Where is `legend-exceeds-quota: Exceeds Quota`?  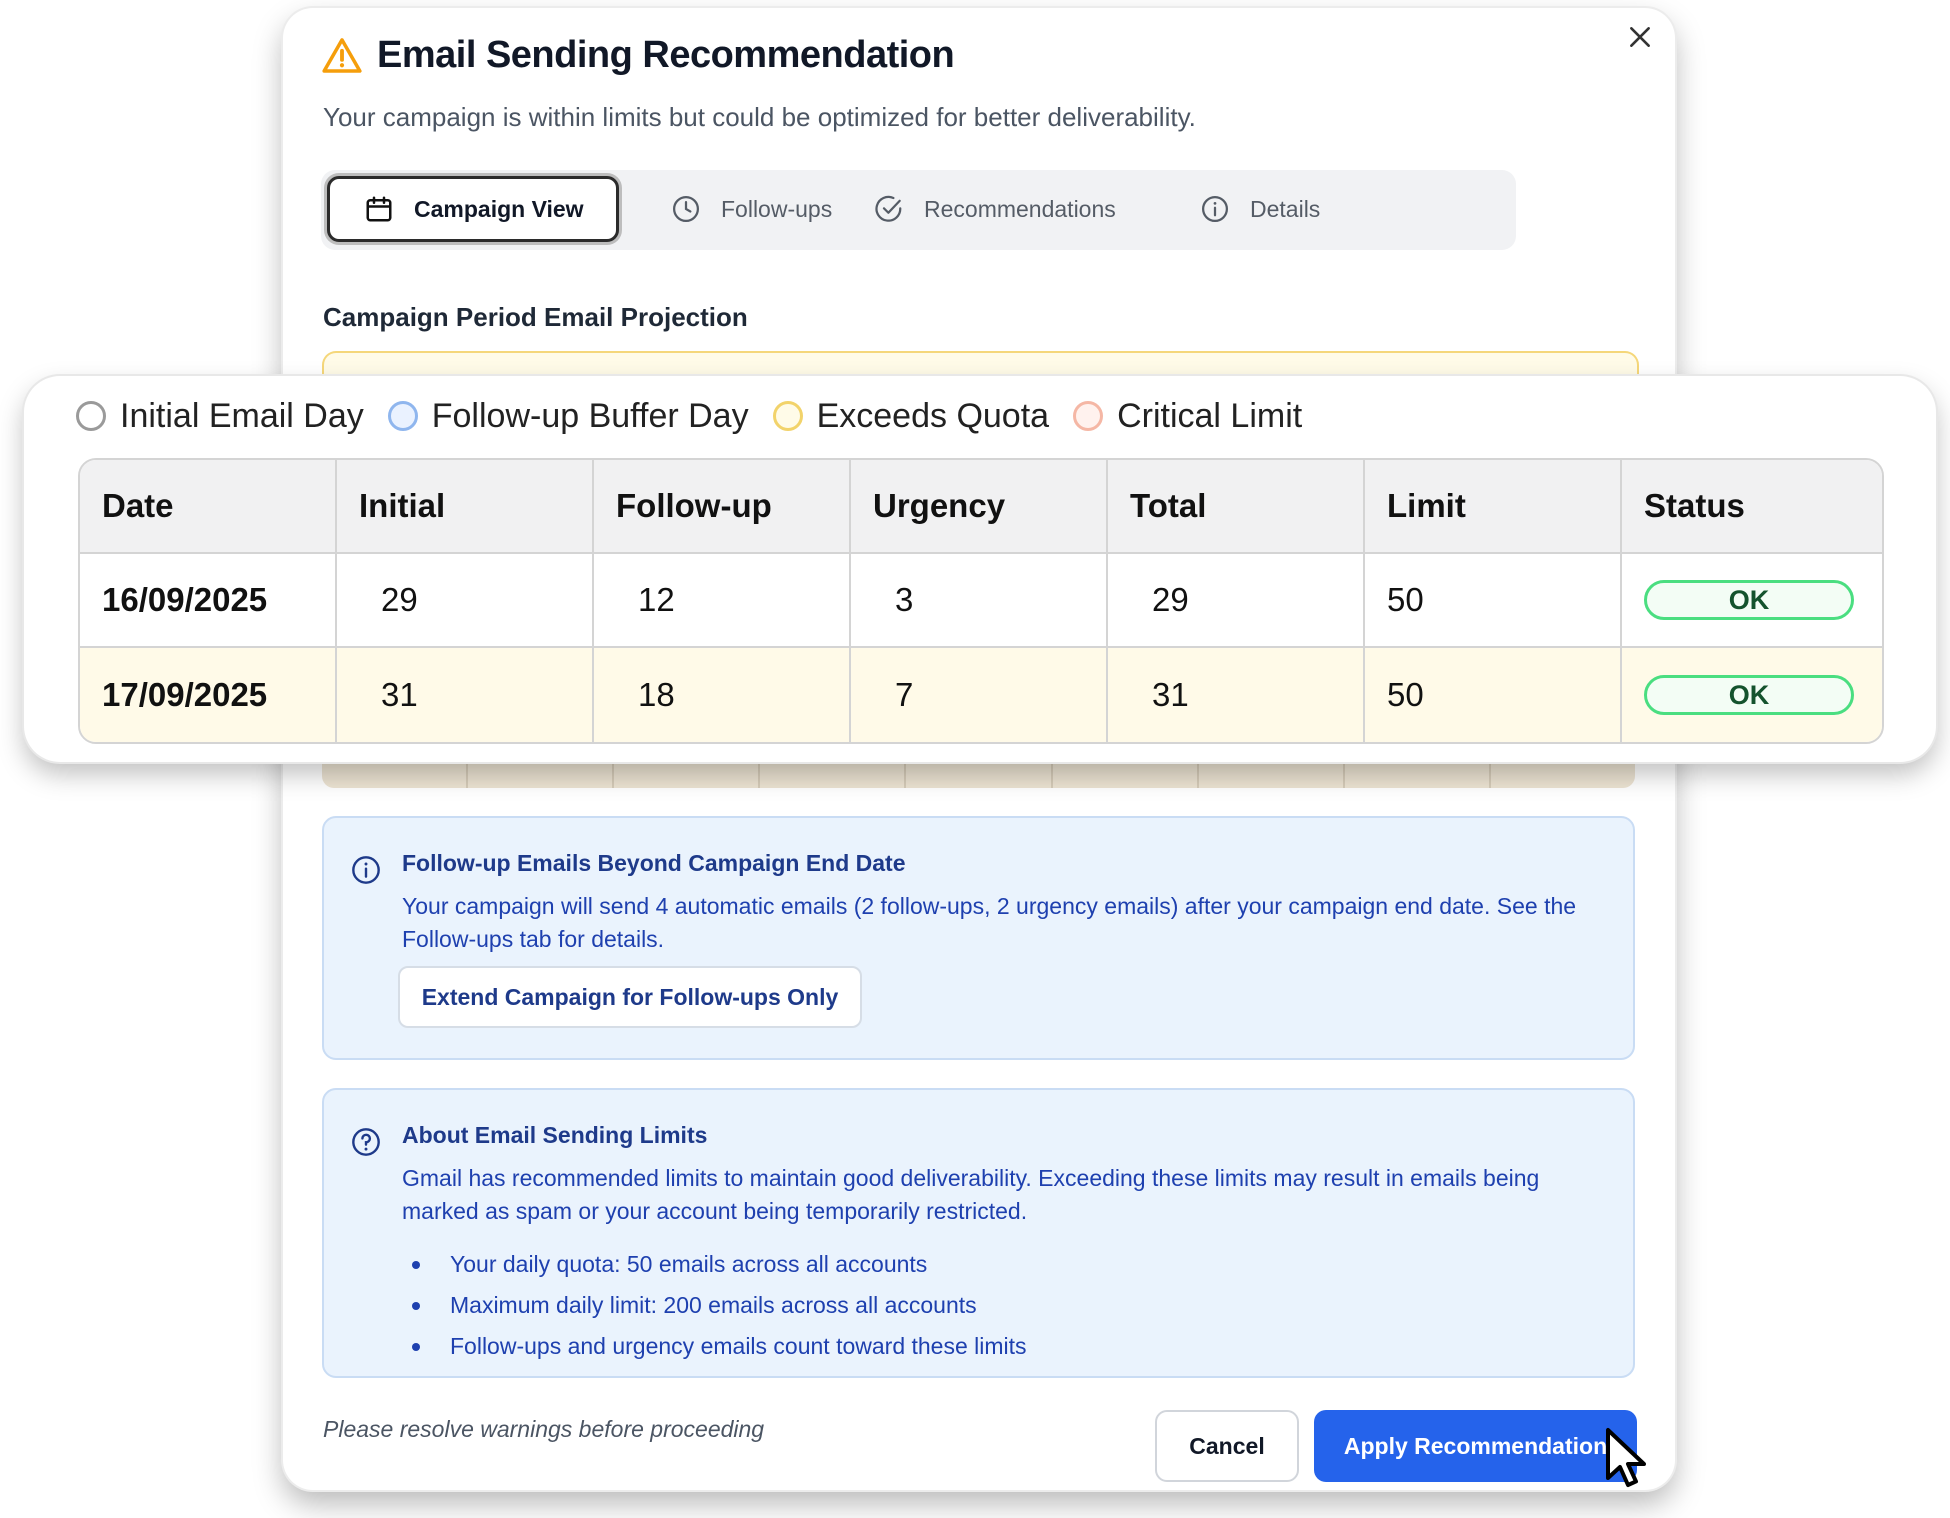
legend-exceeds-quota: Exceeds Quota is located at coordinates (910, 416).